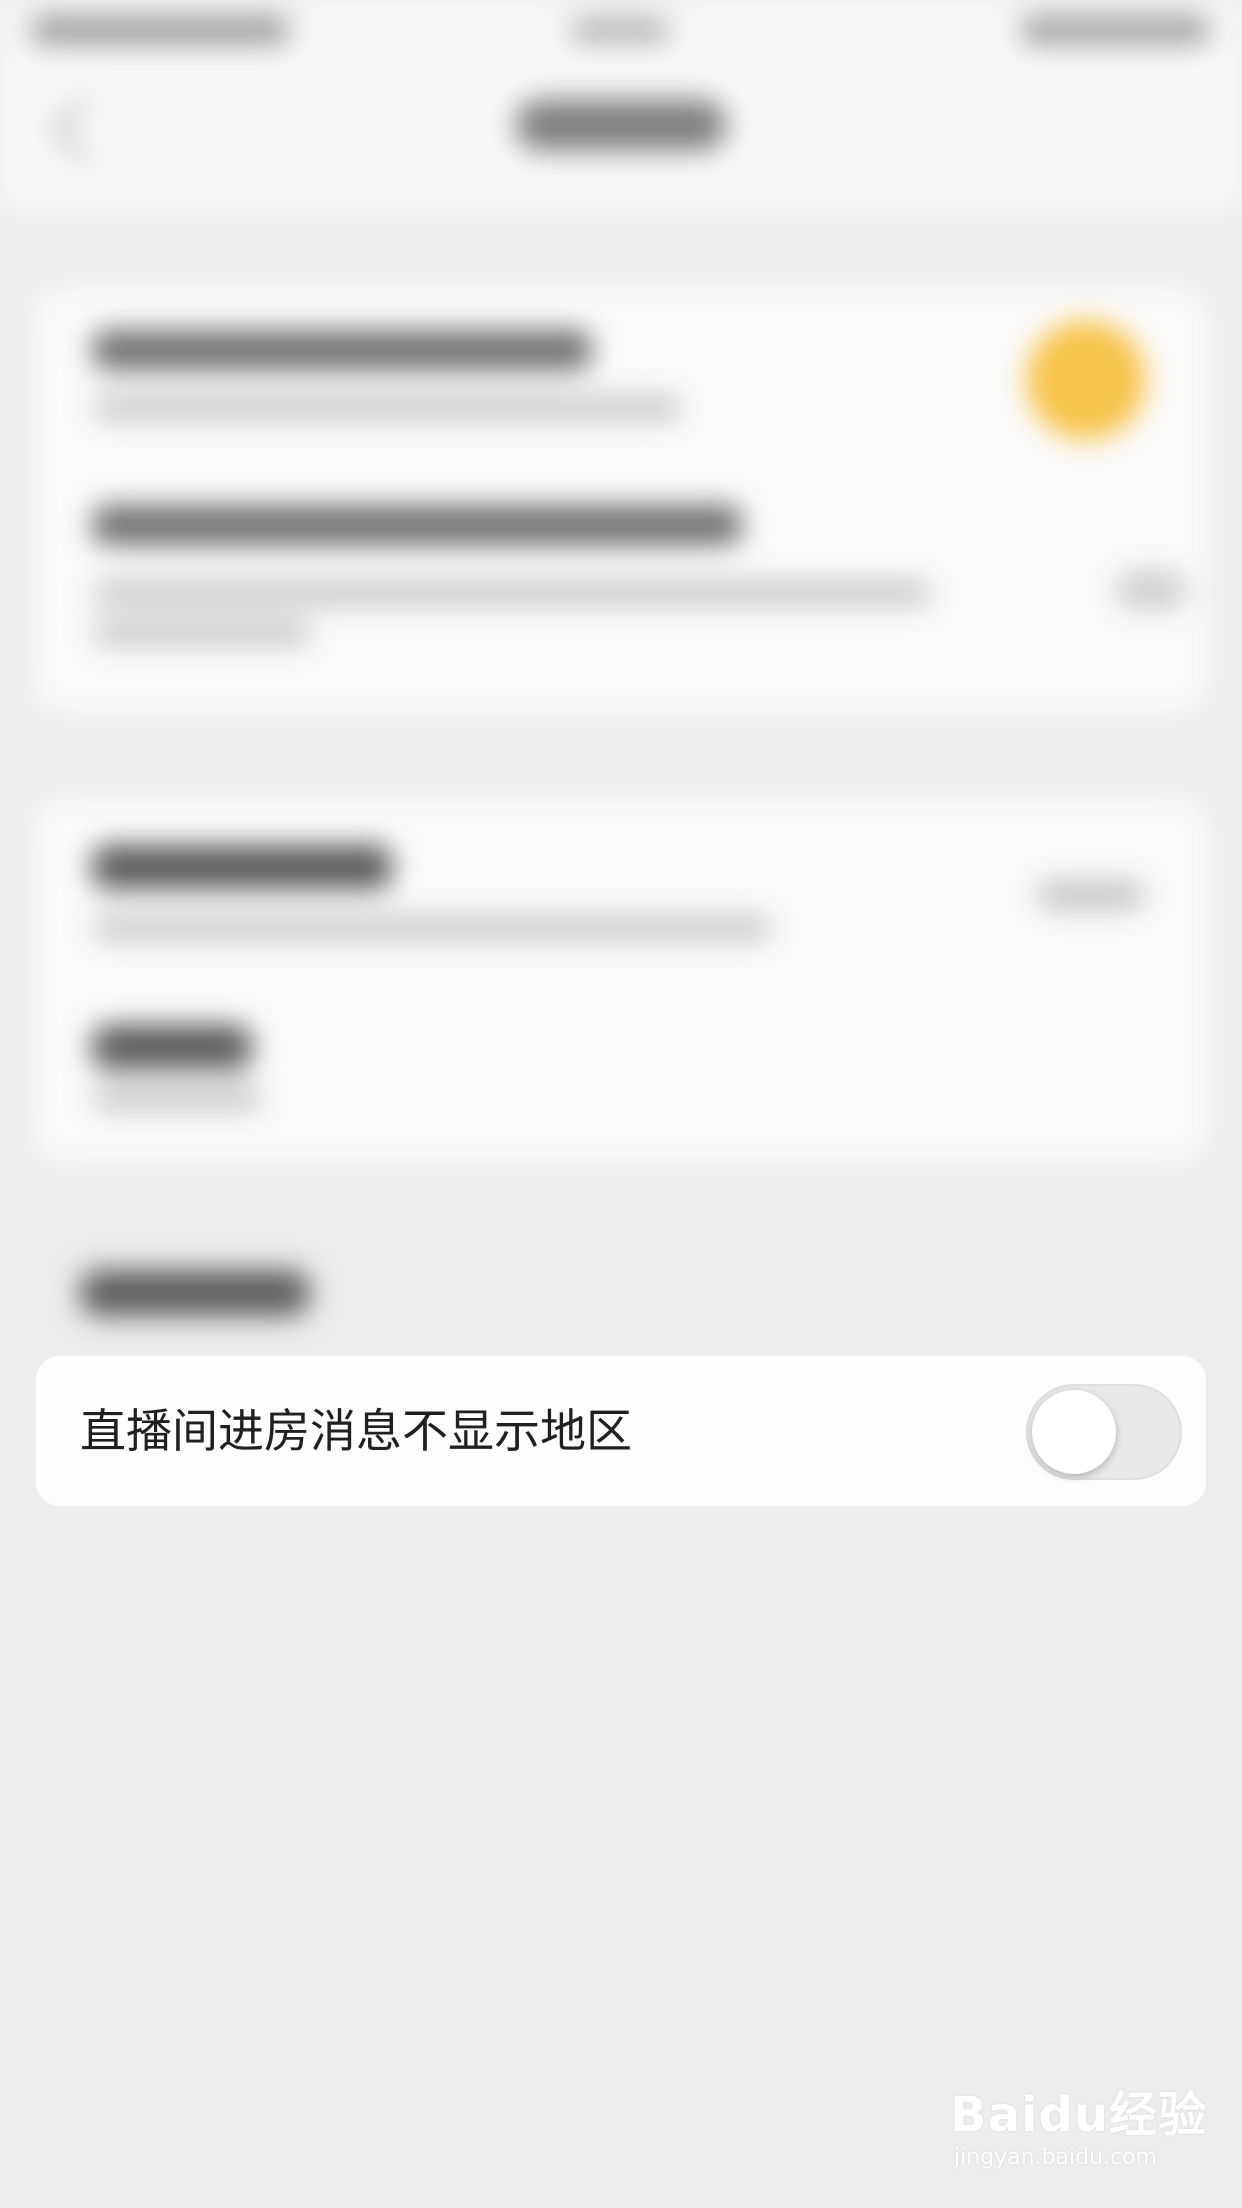 This screenshot has width=1242, height=2208. I want to click on page-title, so click(621, 125).